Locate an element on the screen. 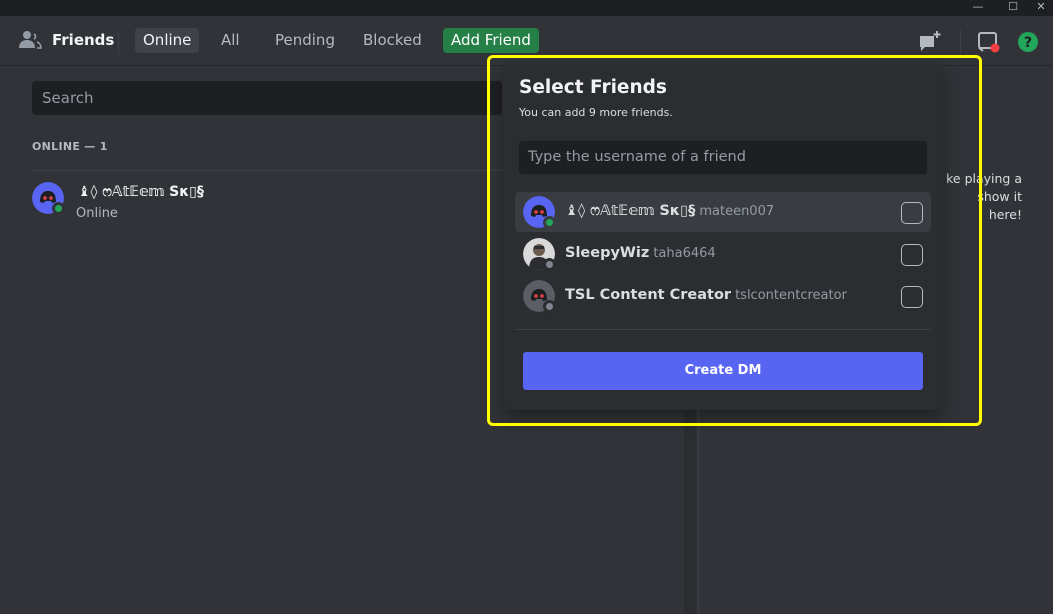  help-icon-glyph: ? is located at coordinates (1028, 43).